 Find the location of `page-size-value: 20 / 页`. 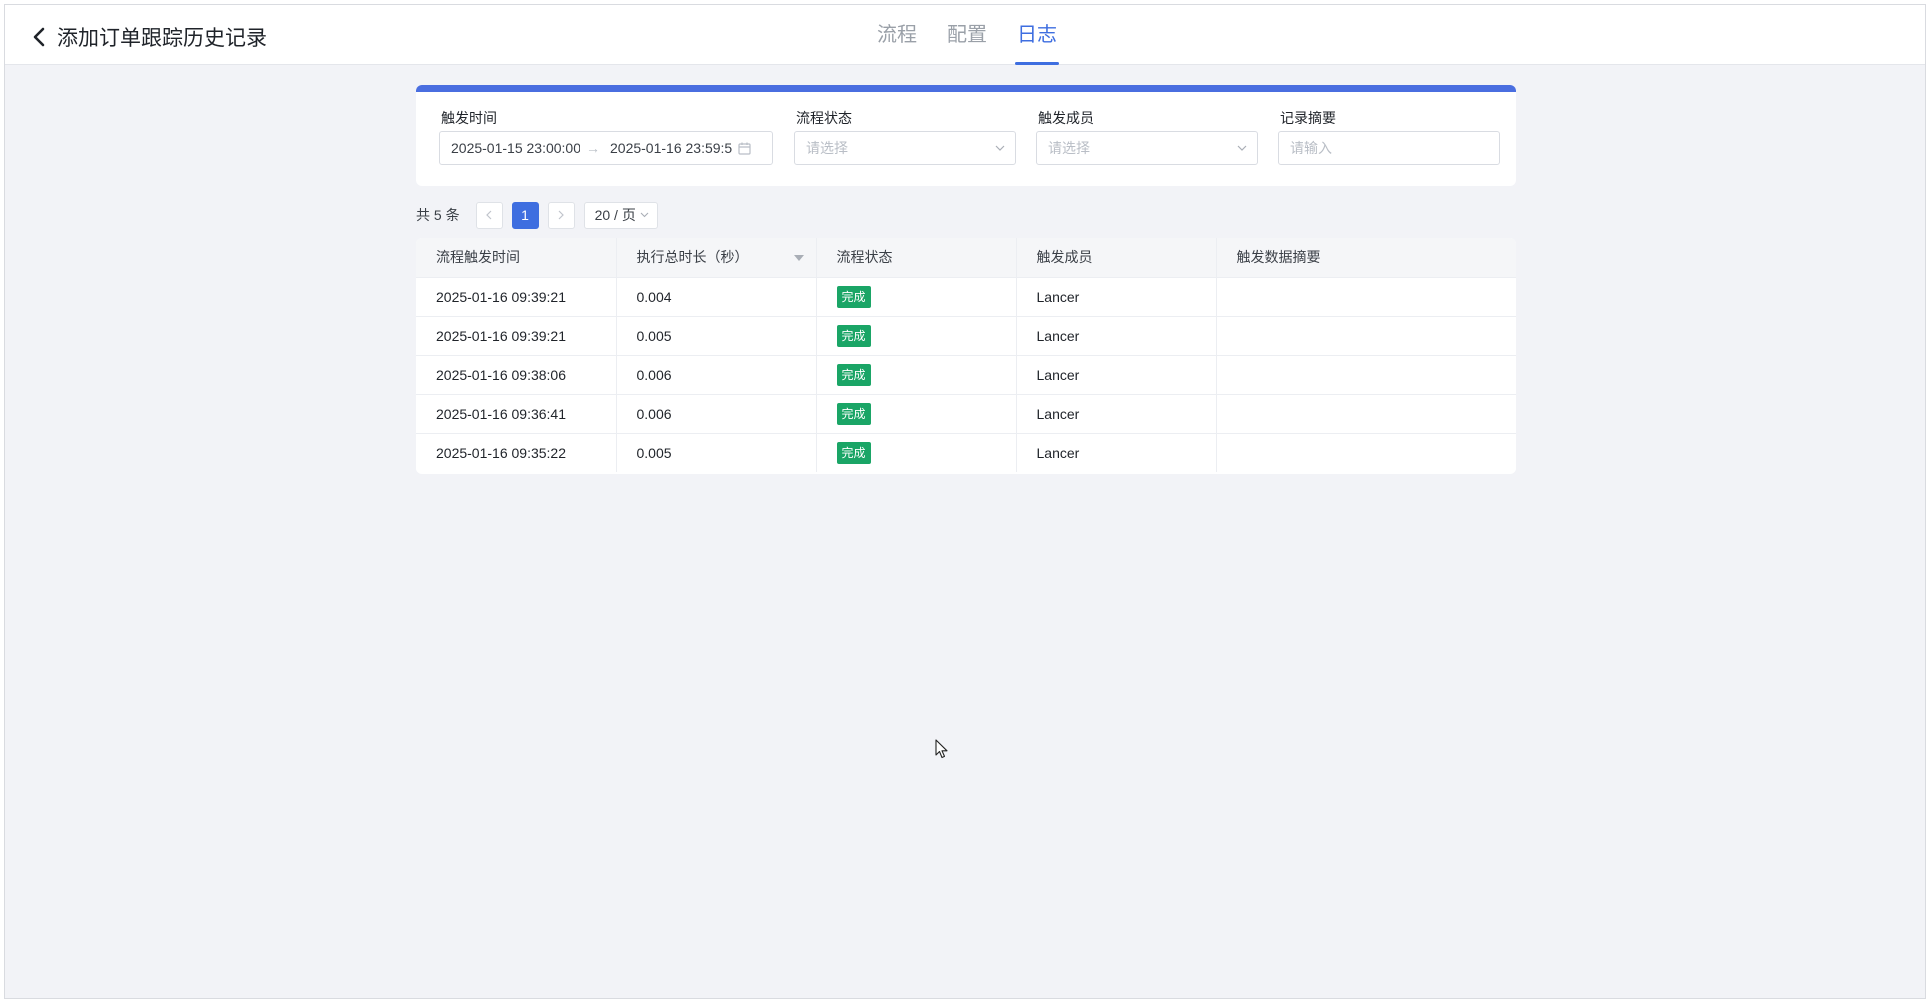

page-size-value: 20 / 页 is located at coordinates (615, 215).